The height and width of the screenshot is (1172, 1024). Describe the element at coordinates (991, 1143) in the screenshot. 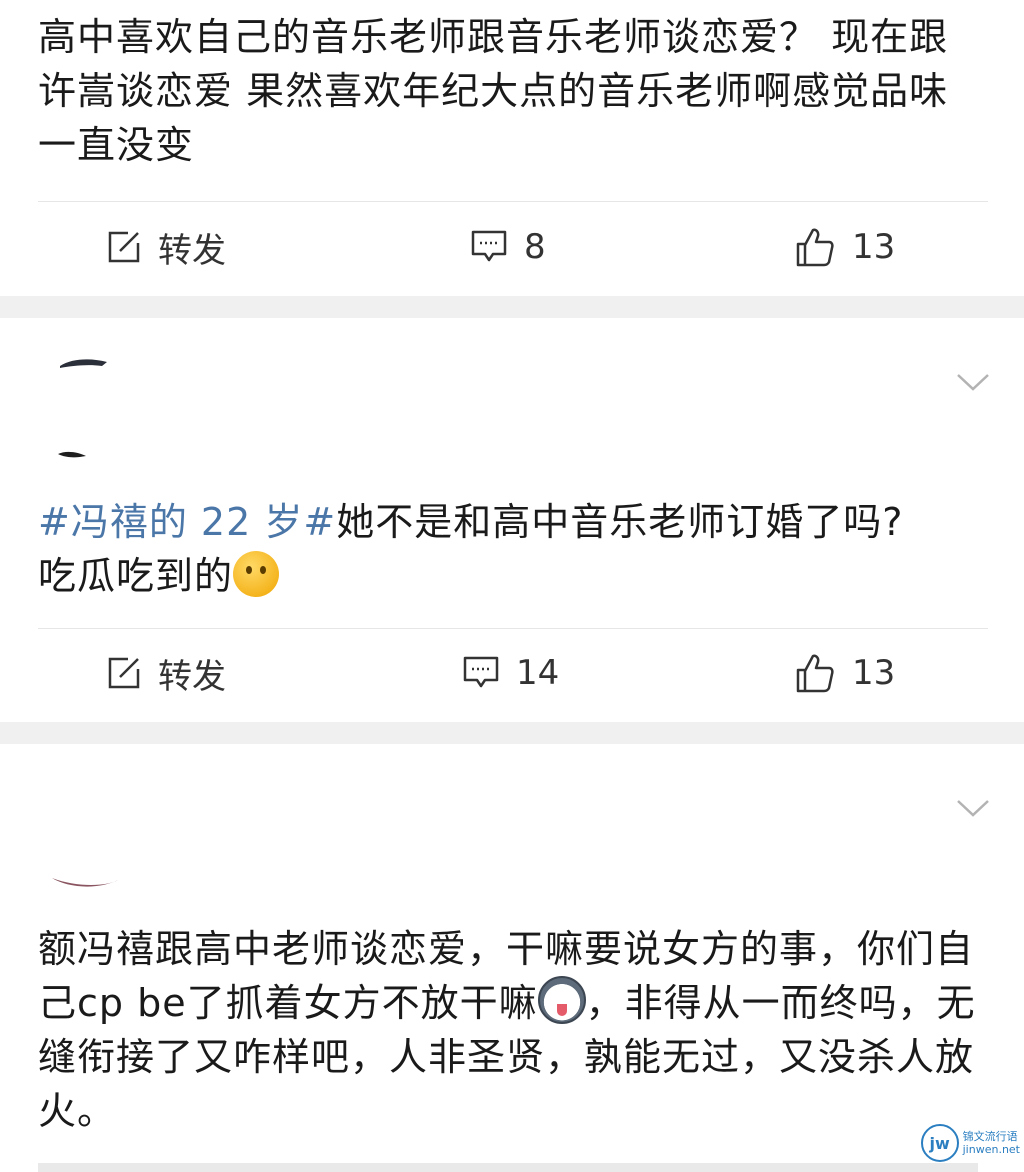

I see `watermark-text: 锦文流行语 jinwen.net` at that location.